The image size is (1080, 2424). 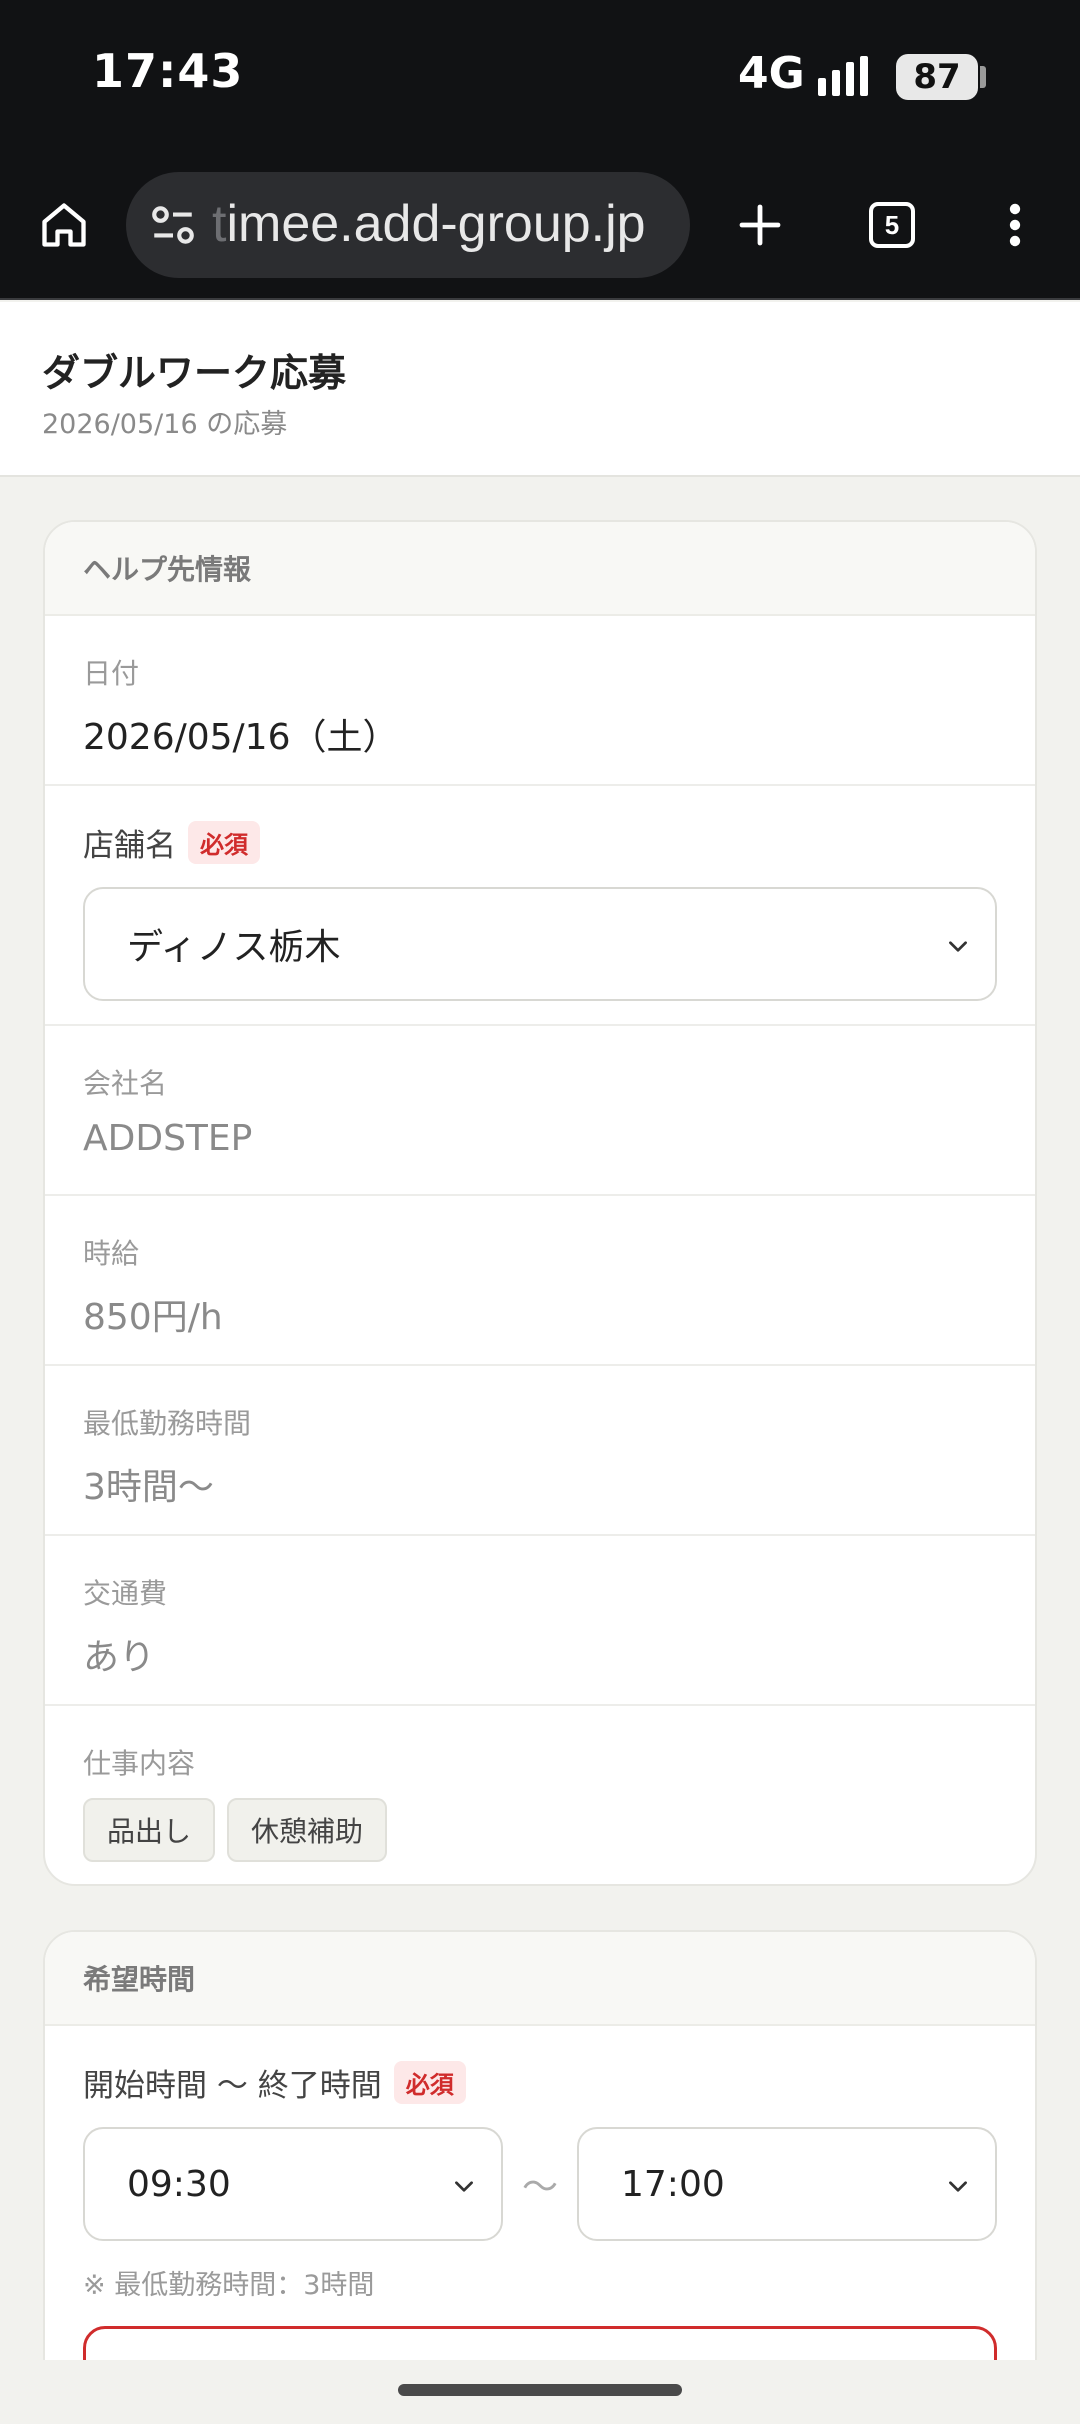 I want to click on new-tab-icon, so click(x=760, y=225).